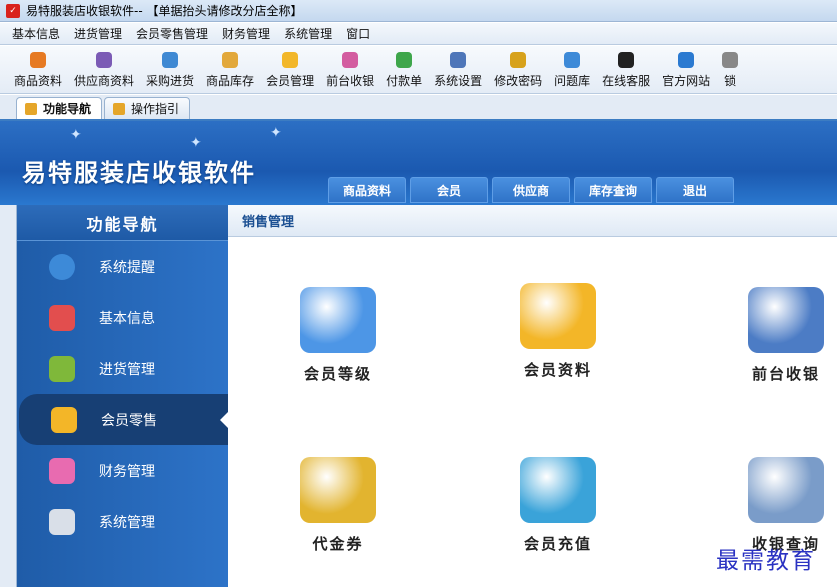  What do you see at coordinates (230, 81) in the screenshot?
I see `toolbar-label: 商品库存` at bounding box center [230, 81].